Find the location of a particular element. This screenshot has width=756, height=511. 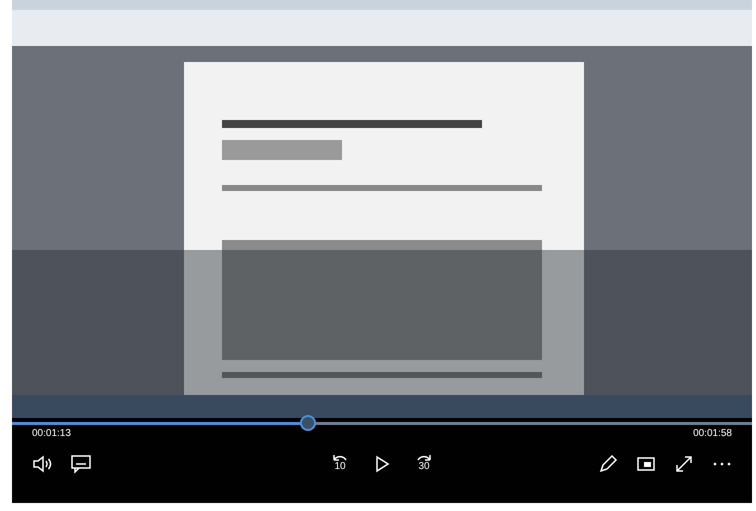

duration-time: 00:01:58 is located at coordinates (712, 434).